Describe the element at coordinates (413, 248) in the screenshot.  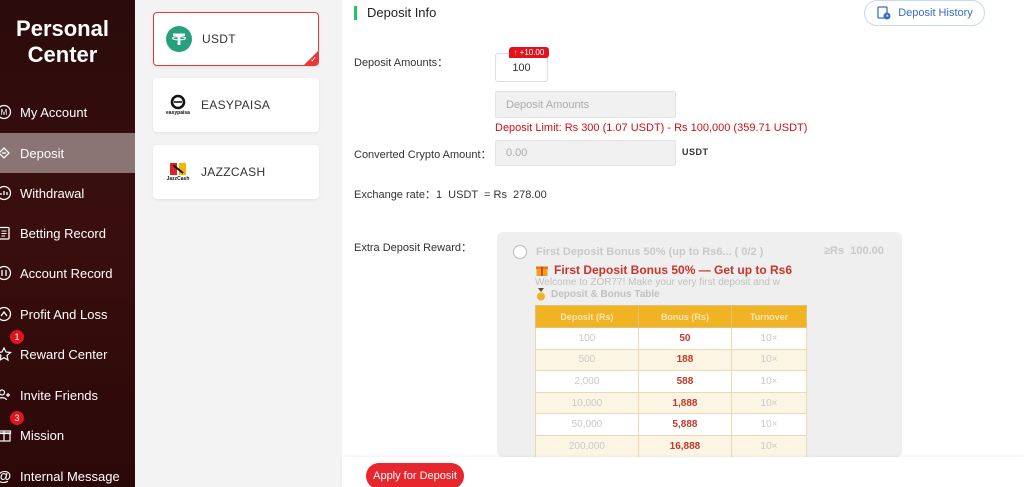
I see `extra-reward-label: Extra Deposit Reward：` at that location.